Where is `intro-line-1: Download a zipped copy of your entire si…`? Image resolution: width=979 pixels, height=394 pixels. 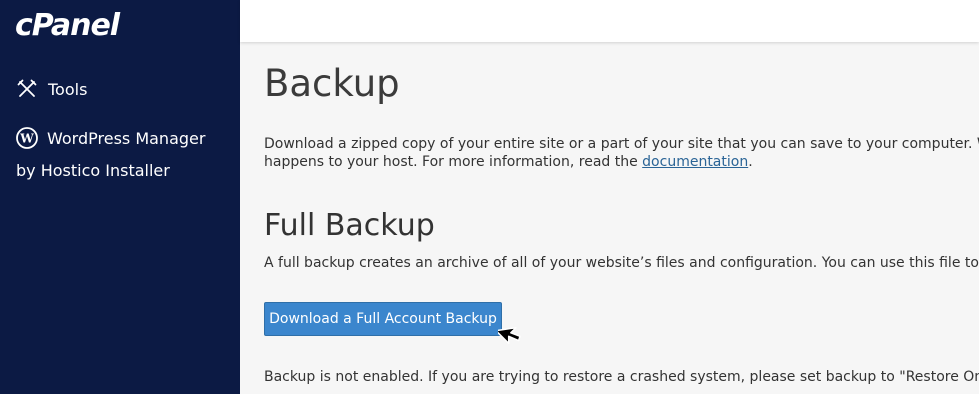
intro-line-1: Download a zipped copy of your entire si… is located at coordinates (621, 144).